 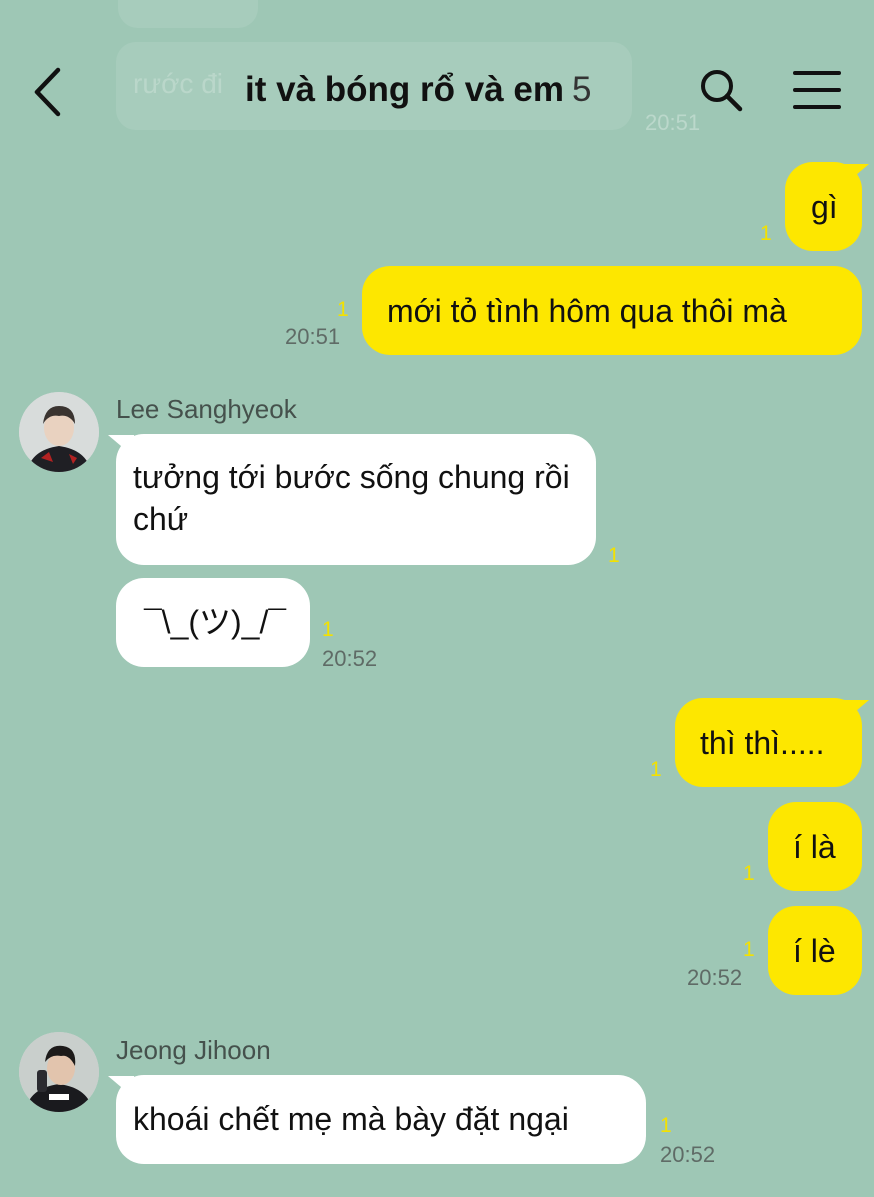 I want to click on ghost-message-text: rước đi, so click(x=178, y=83).